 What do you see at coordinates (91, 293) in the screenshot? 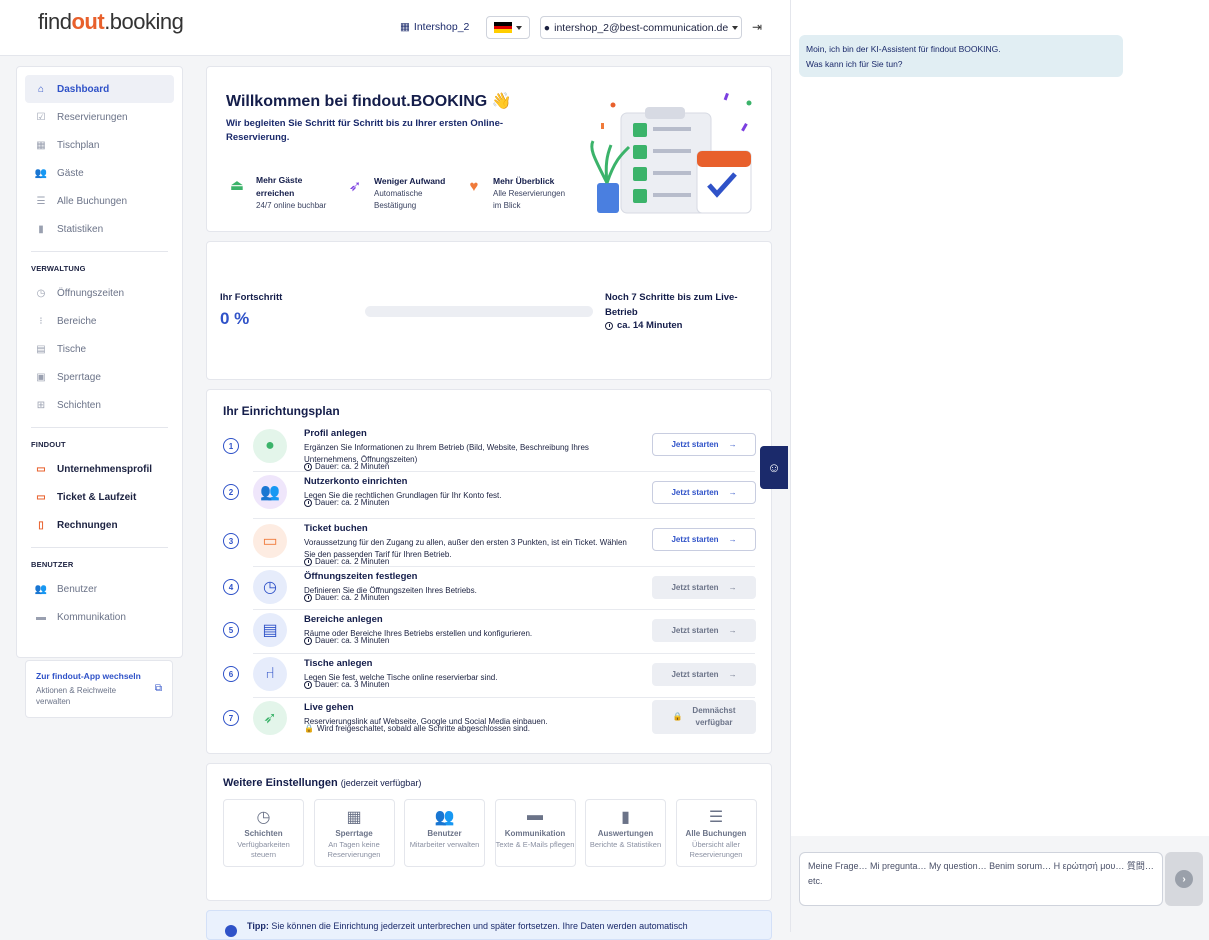
I see `sidebar-item-label: Öffnungszeiten` at bounding box center [91, 293].